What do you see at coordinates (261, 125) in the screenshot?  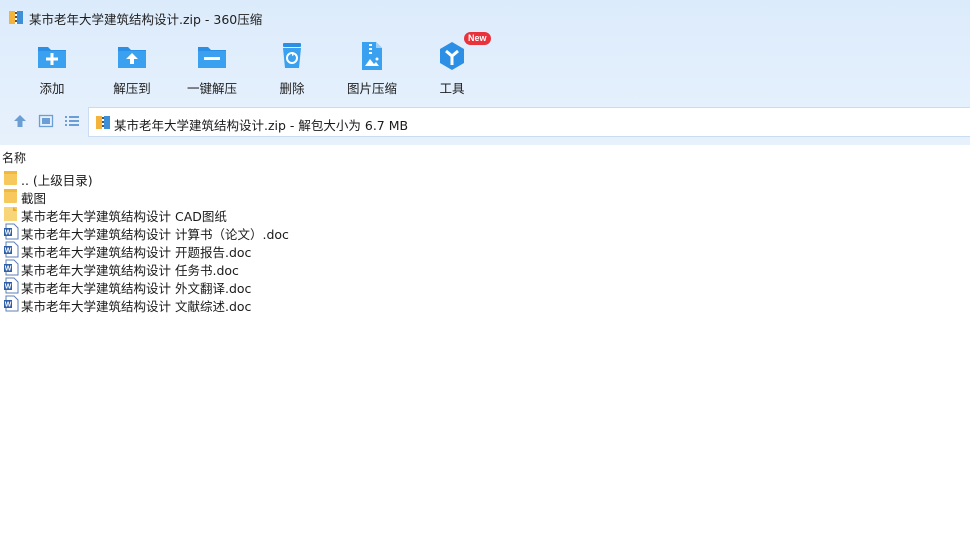 I see `address-text: 某市老年大学建筑结构设计.zip - 解包大小为 6.7 MB` at bounding box center [261, 125].